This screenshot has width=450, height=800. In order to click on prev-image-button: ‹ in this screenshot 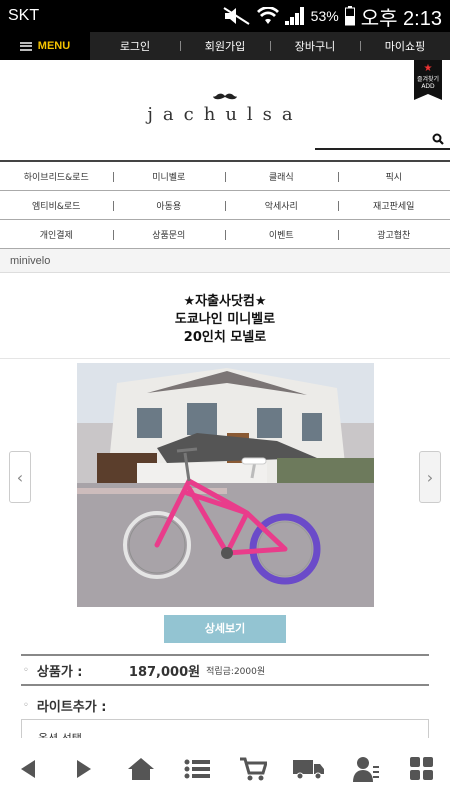, I will do `click(20, 477)`.